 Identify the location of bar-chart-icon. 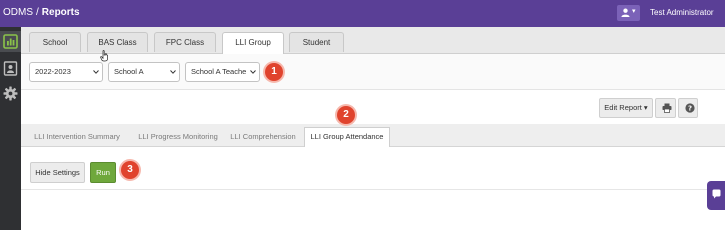
(10, 41).